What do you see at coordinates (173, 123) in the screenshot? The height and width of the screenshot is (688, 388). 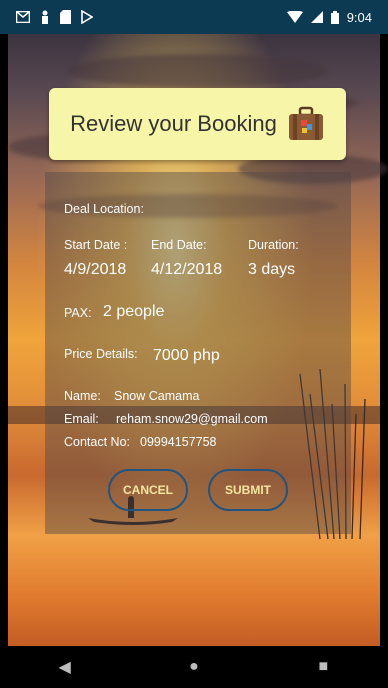 I see `page-title: Review your Booking` at bounding box center [173, 123].